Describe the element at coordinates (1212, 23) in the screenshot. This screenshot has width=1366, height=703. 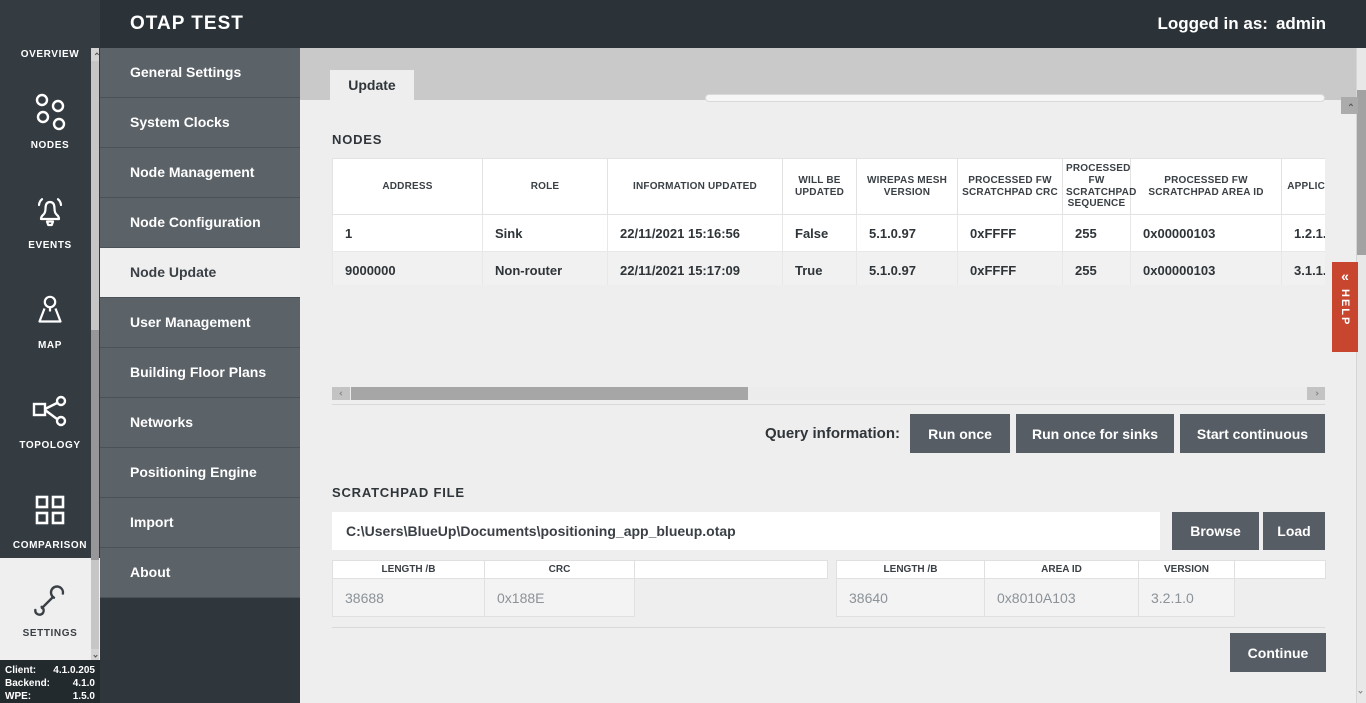
I see `logged-in-label: Logged in as:` at that location.